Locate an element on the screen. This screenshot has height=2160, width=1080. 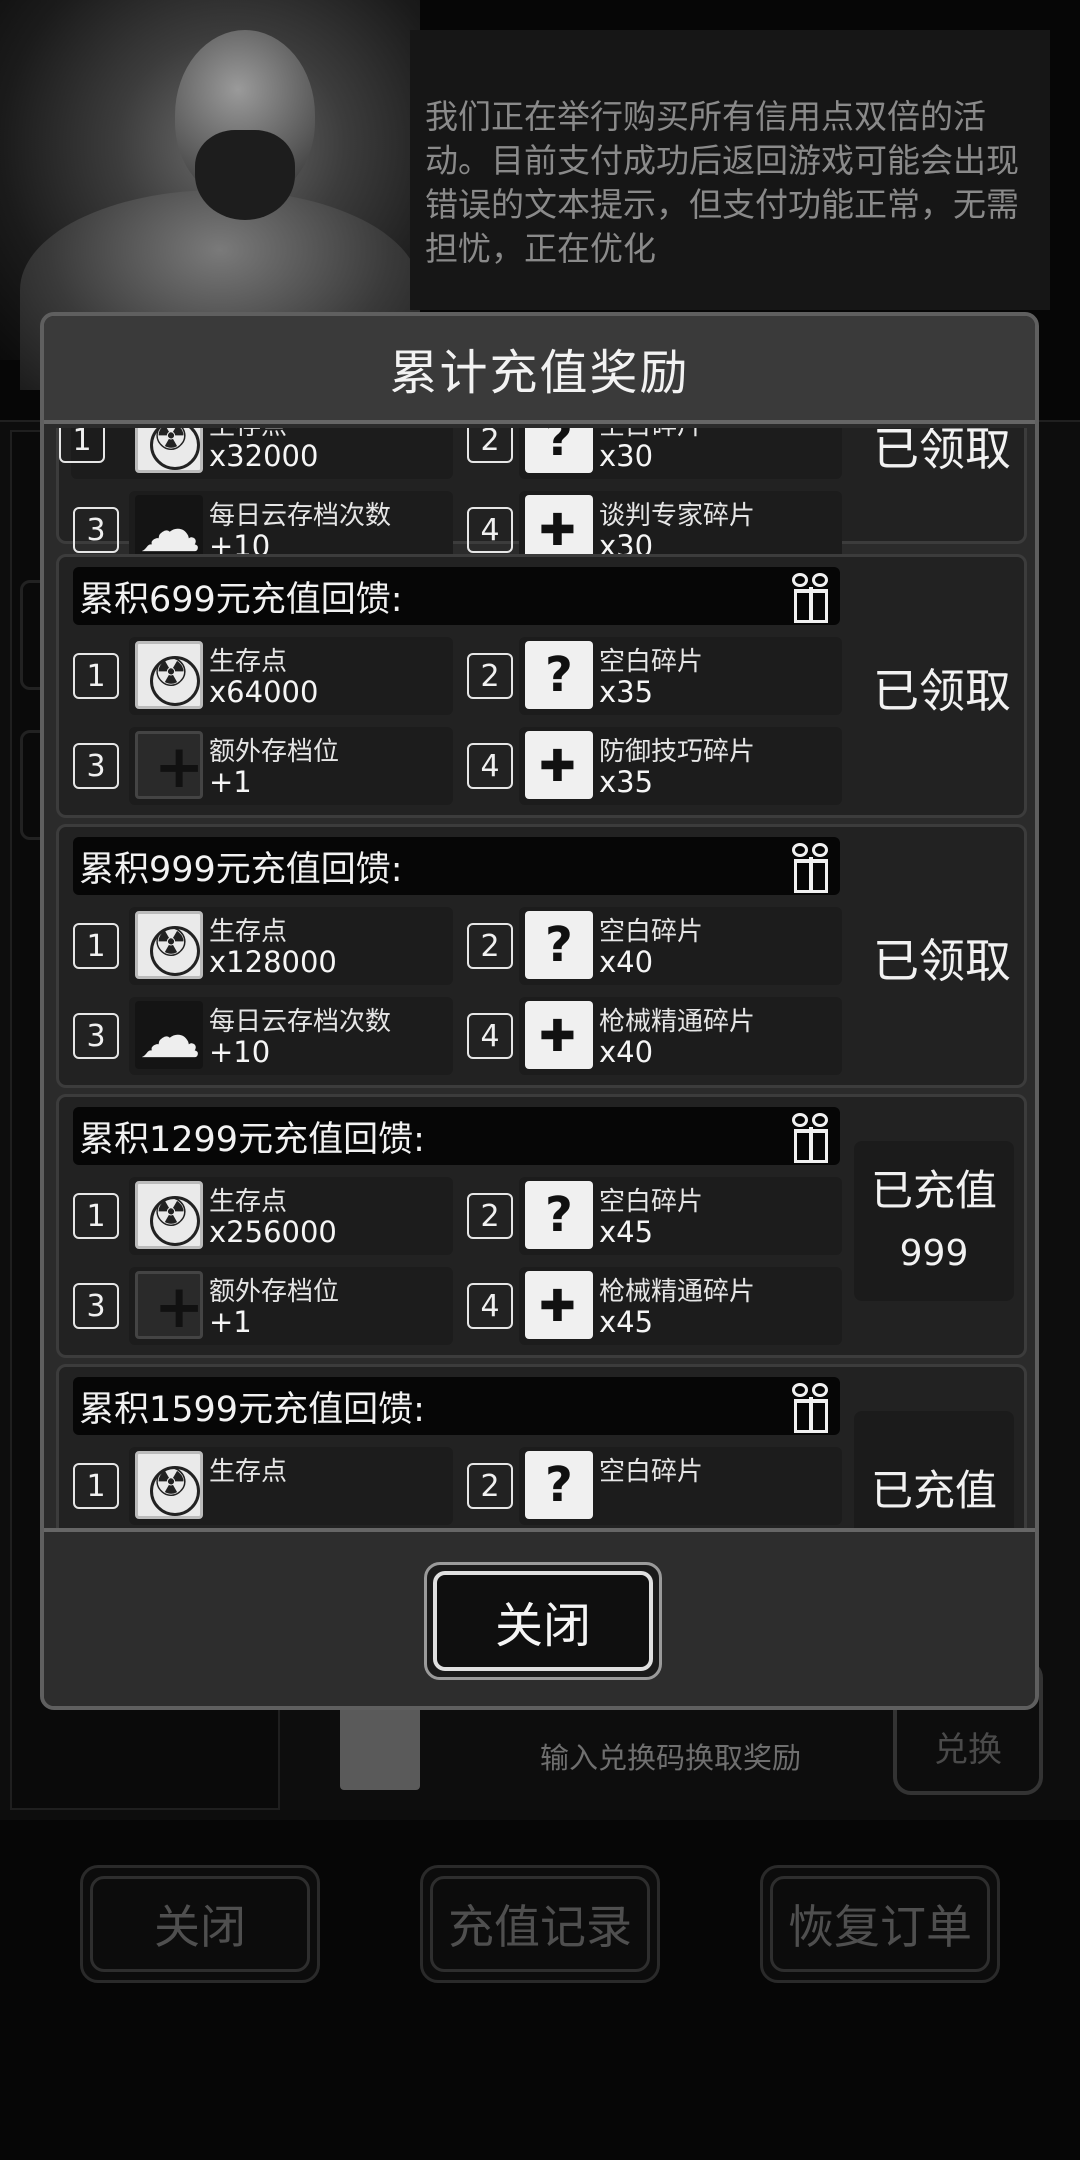
reward-amount: x64000 is located at coordinates (264, 692).